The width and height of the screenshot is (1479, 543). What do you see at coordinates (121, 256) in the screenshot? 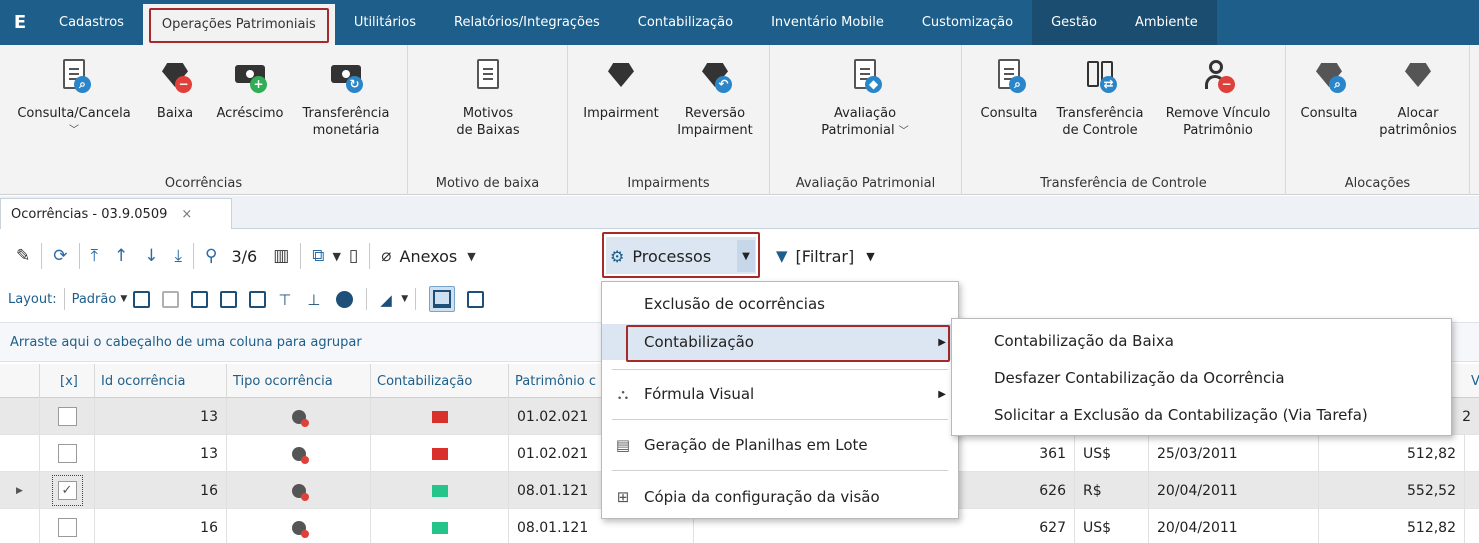
I see `move-up-icon: ↑` at bounding box center [121, 256].